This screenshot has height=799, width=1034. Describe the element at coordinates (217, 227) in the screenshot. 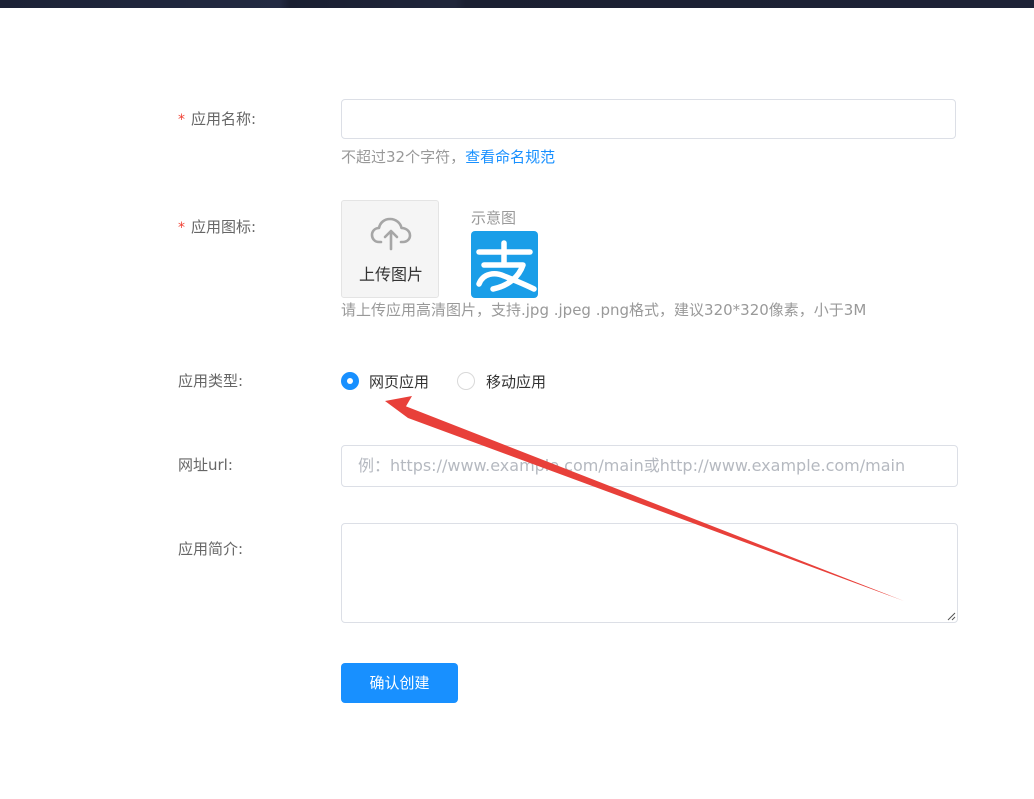

I see `app-icon-label: * 应用图标:` at that location.